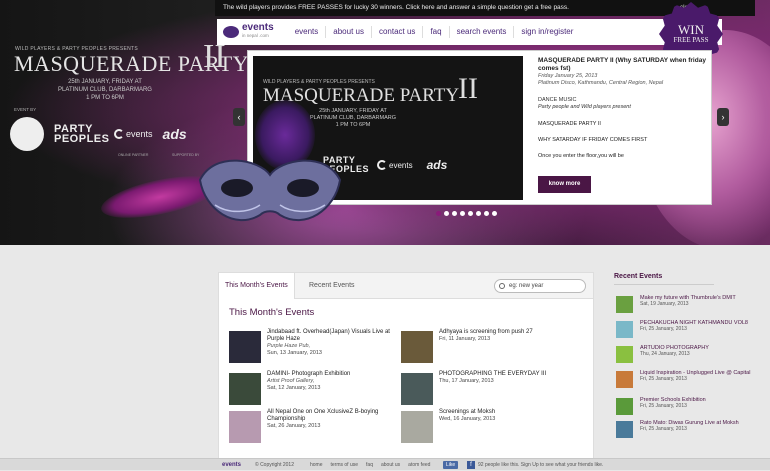  I want to click on facebook-like-button: Like, so click(451, 465).